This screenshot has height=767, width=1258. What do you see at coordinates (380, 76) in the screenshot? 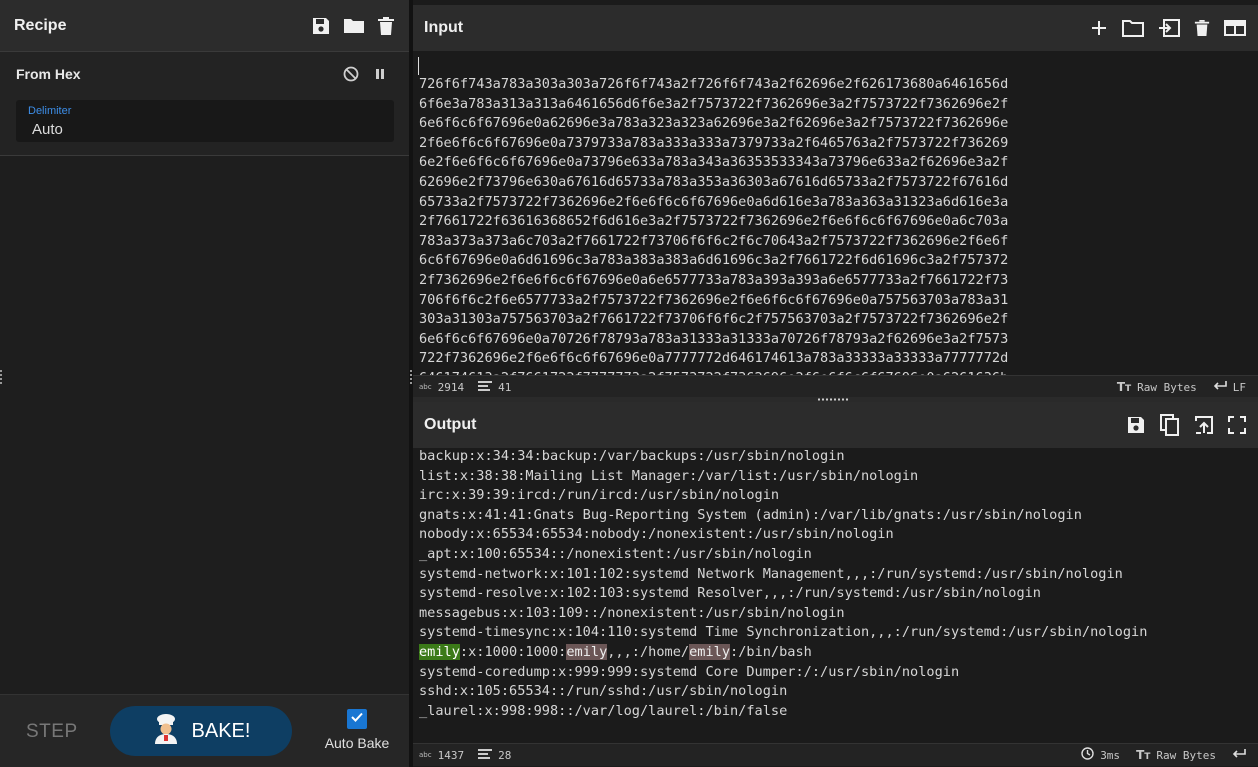
I see `pause-icon` at bounding box center [380, 76].